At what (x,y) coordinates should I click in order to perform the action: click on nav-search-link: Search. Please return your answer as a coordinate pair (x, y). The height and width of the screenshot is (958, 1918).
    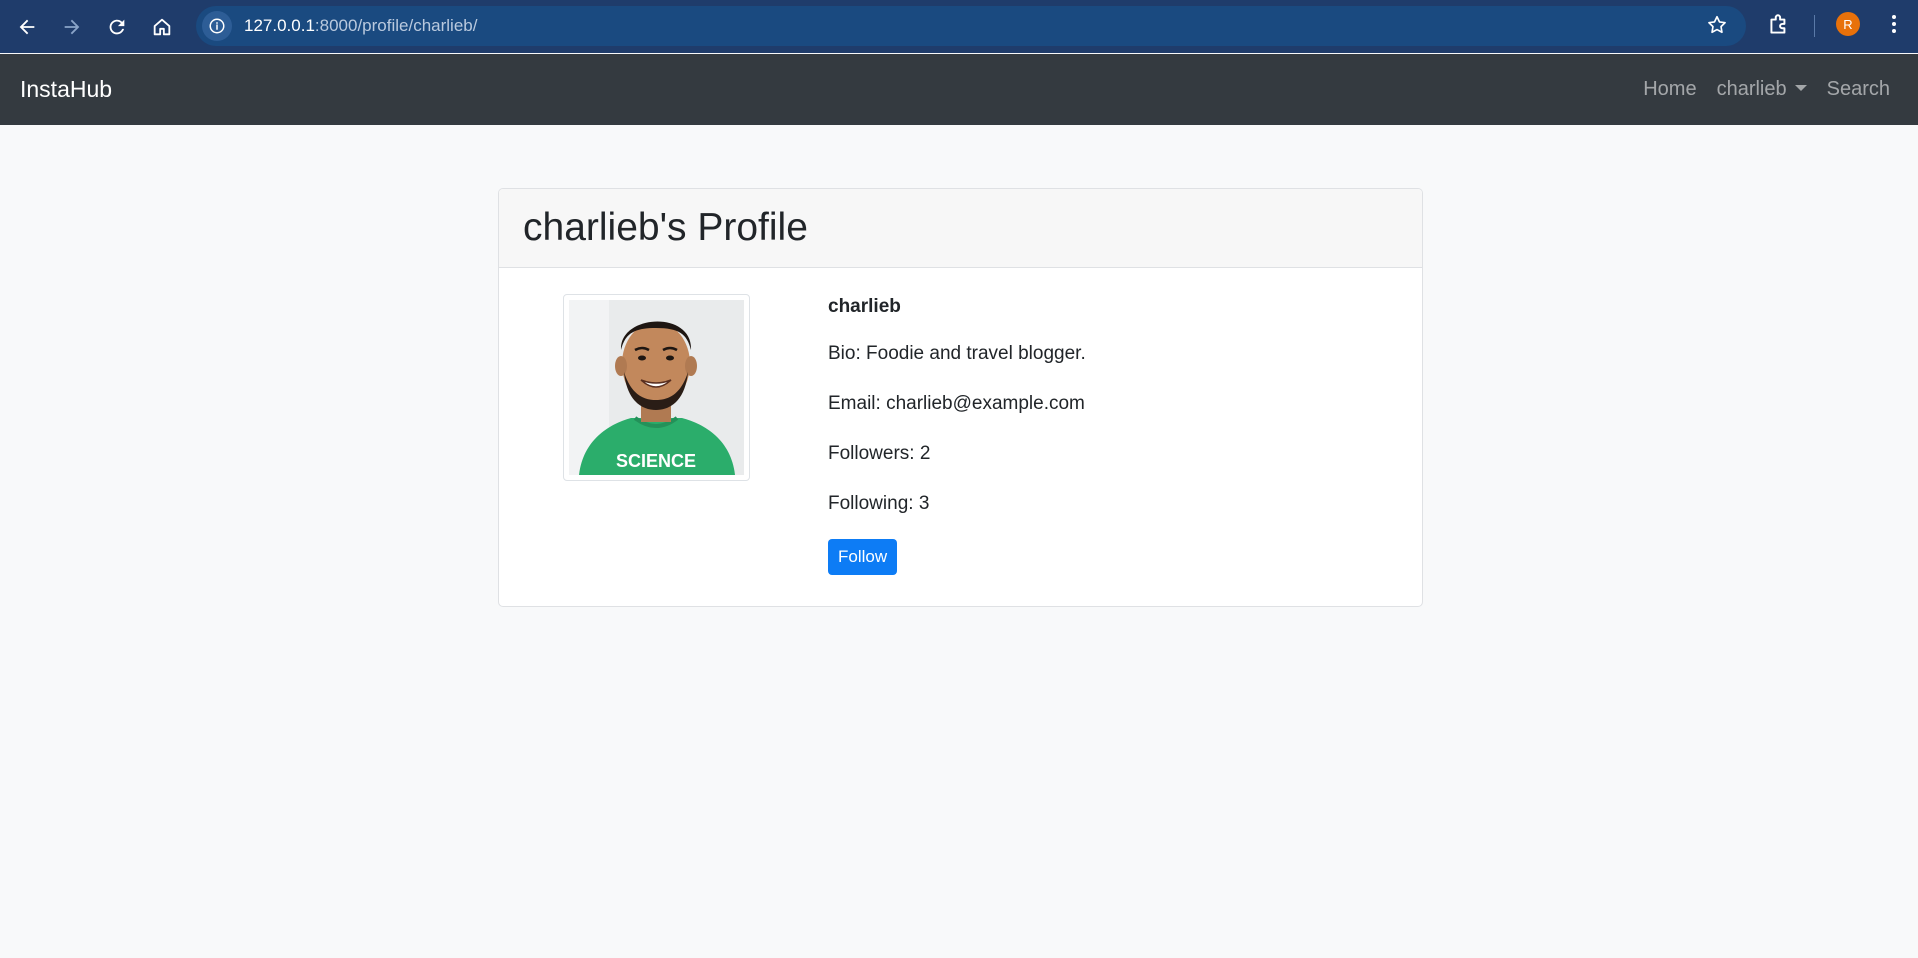
    Looking at the image, I should click on (1858, 89).